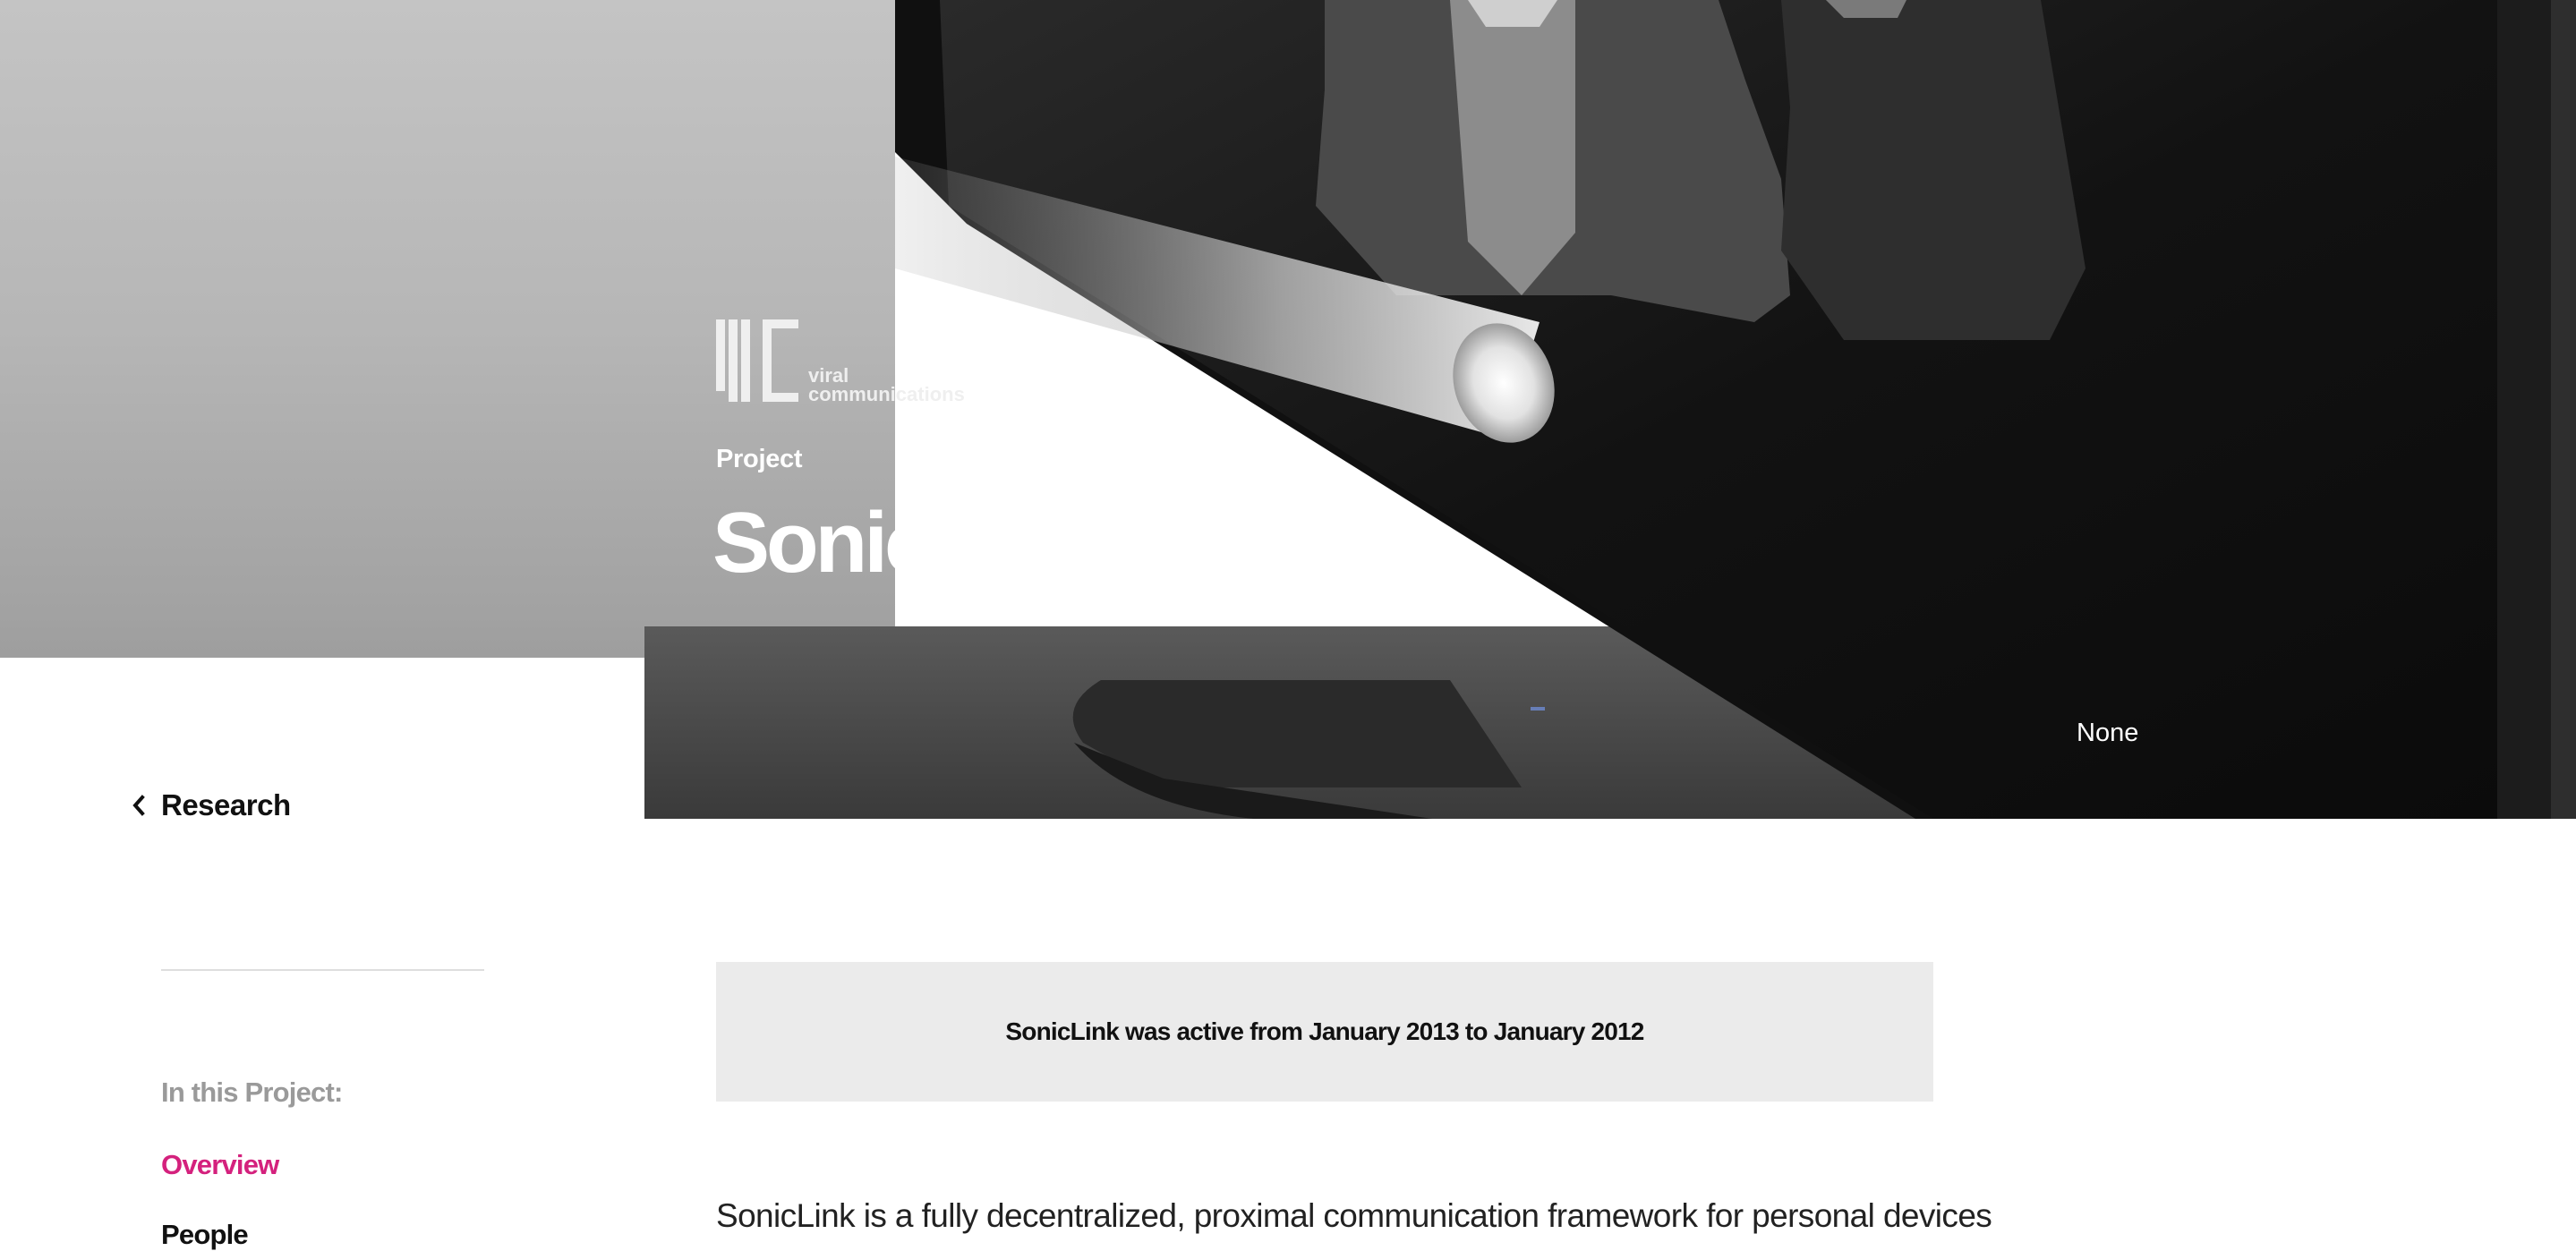 This screenshot has height=1251, width=2576. What do you see at coordinates (205, 1235) in the screenshot?
I see `toc-item-people: People` at bounding box center [205, 1235].